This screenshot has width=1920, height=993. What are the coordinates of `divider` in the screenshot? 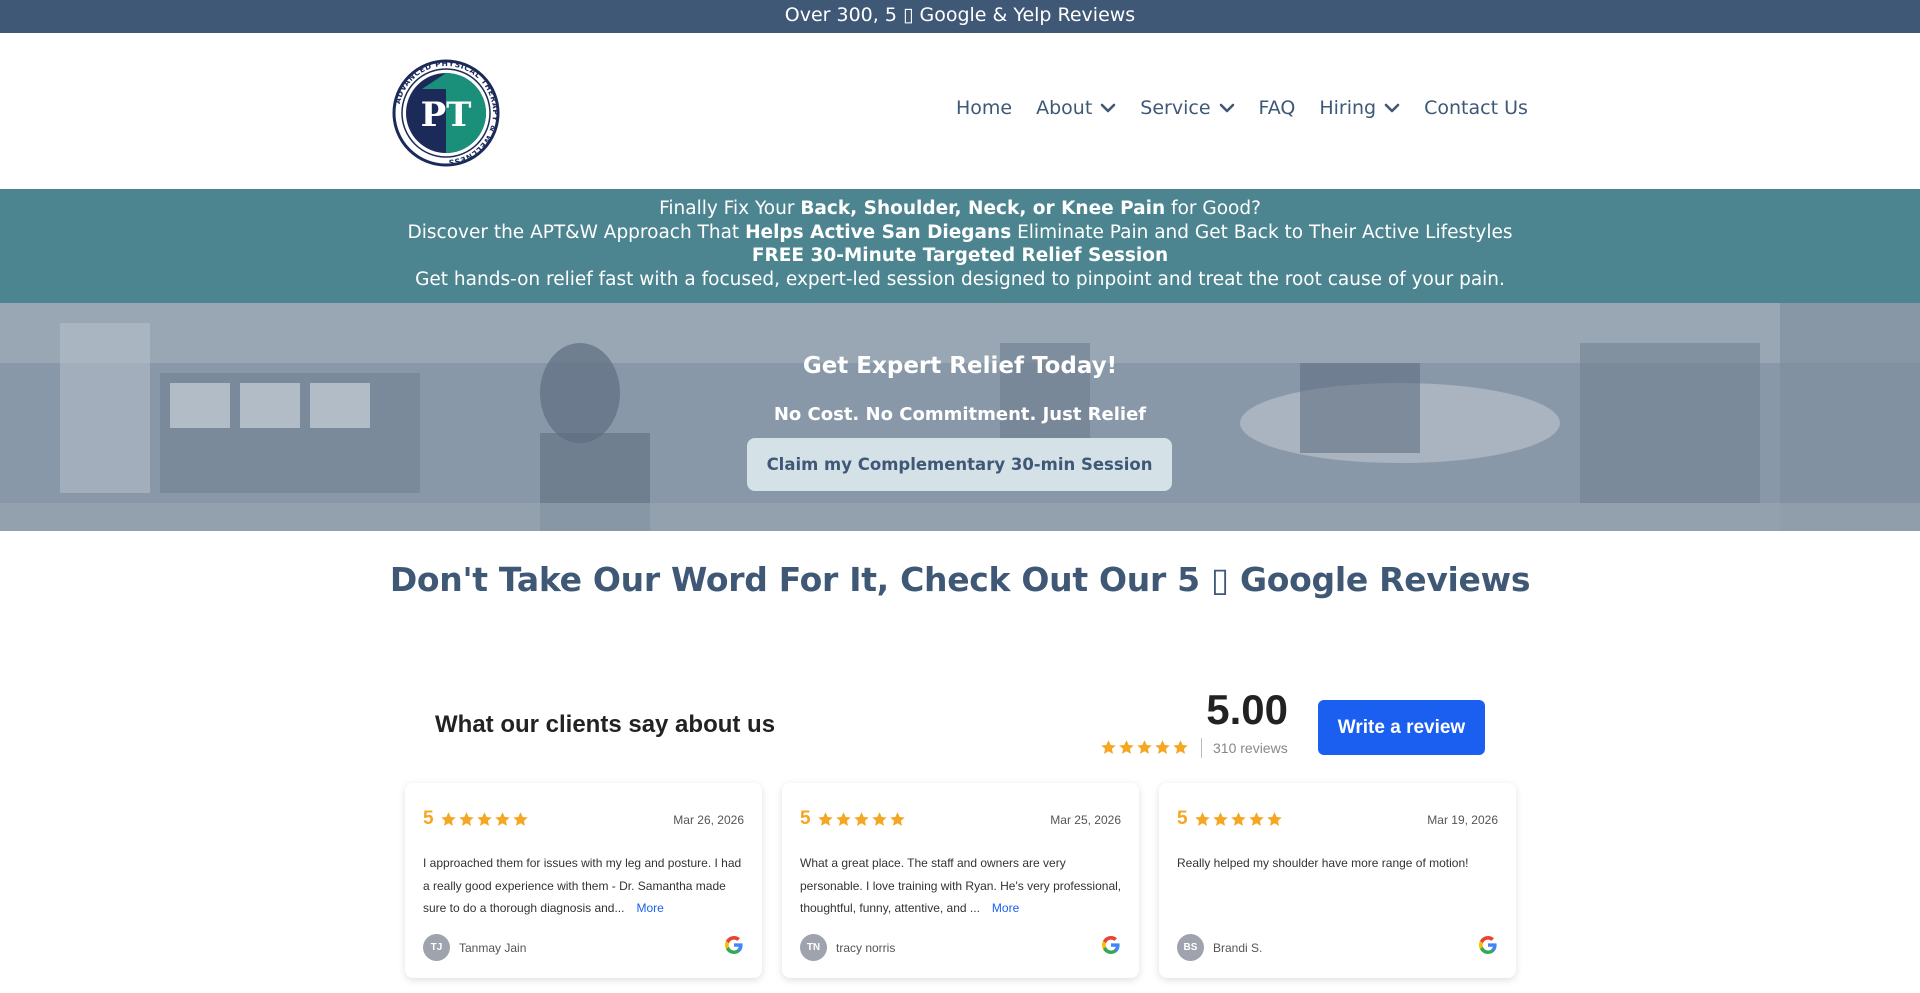 It's located at (1201, 748).